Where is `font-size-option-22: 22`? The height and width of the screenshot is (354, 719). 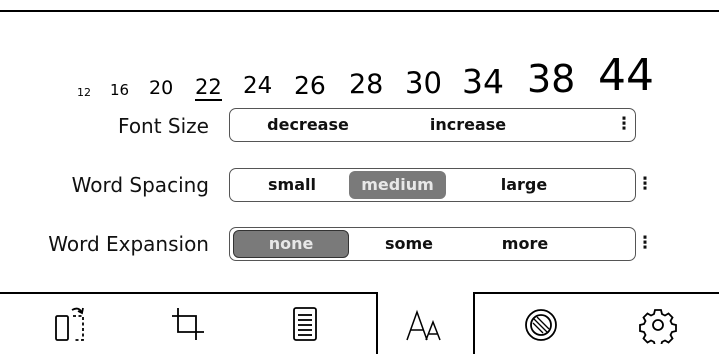
font-size-option-22: 22 is located at coordinates (208, 89).